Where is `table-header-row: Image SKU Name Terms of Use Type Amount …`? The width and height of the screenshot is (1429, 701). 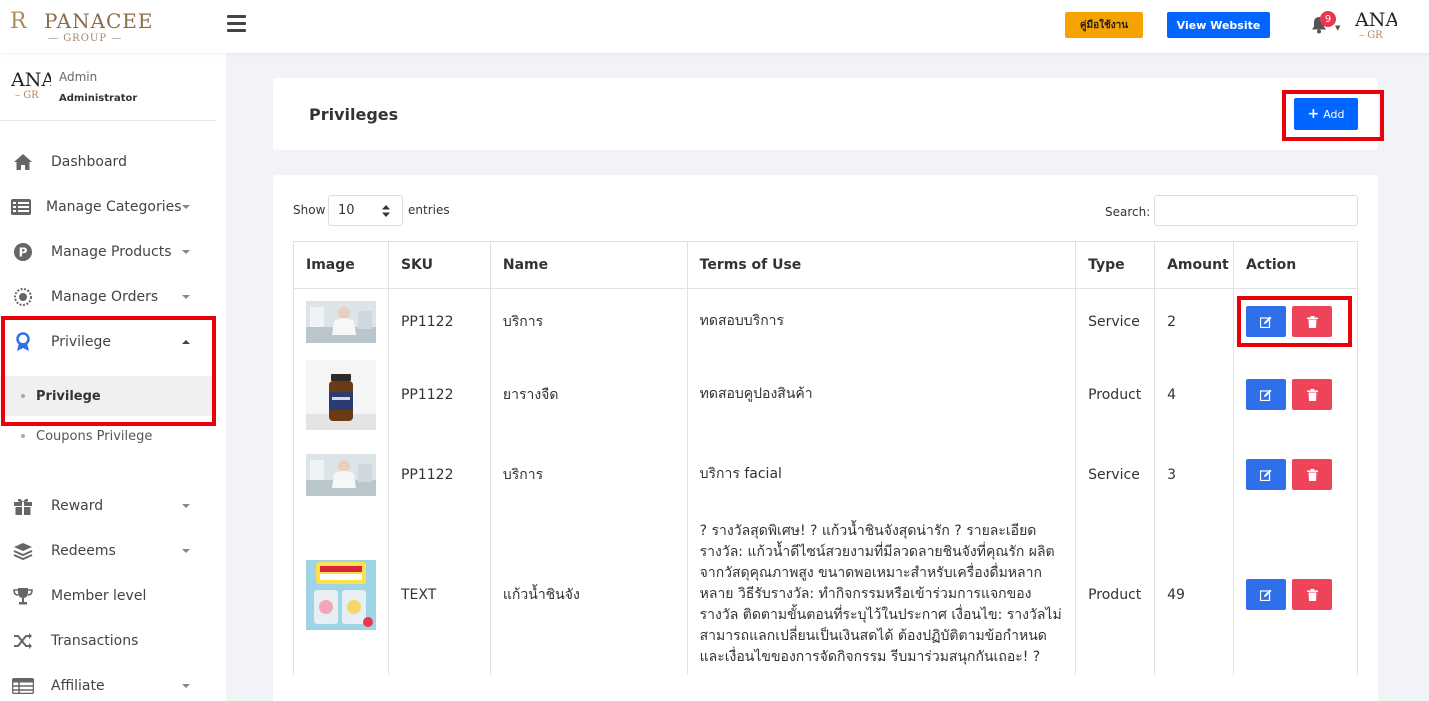 table-header-row: Image SKU Name Terms of Use Type Amount … is located at coordinates (825, 265).